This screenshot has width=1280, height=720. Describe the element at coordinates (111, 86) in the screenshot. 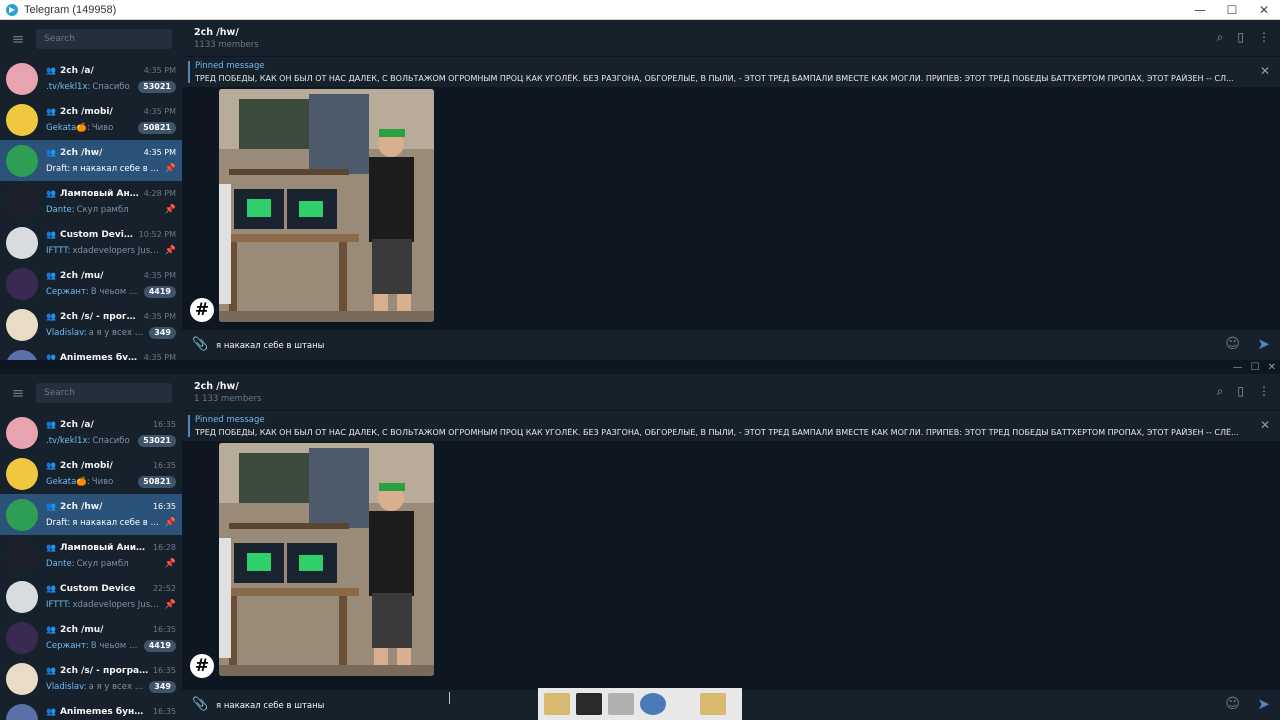

I see `chat-preview: Спасибо` at that location.